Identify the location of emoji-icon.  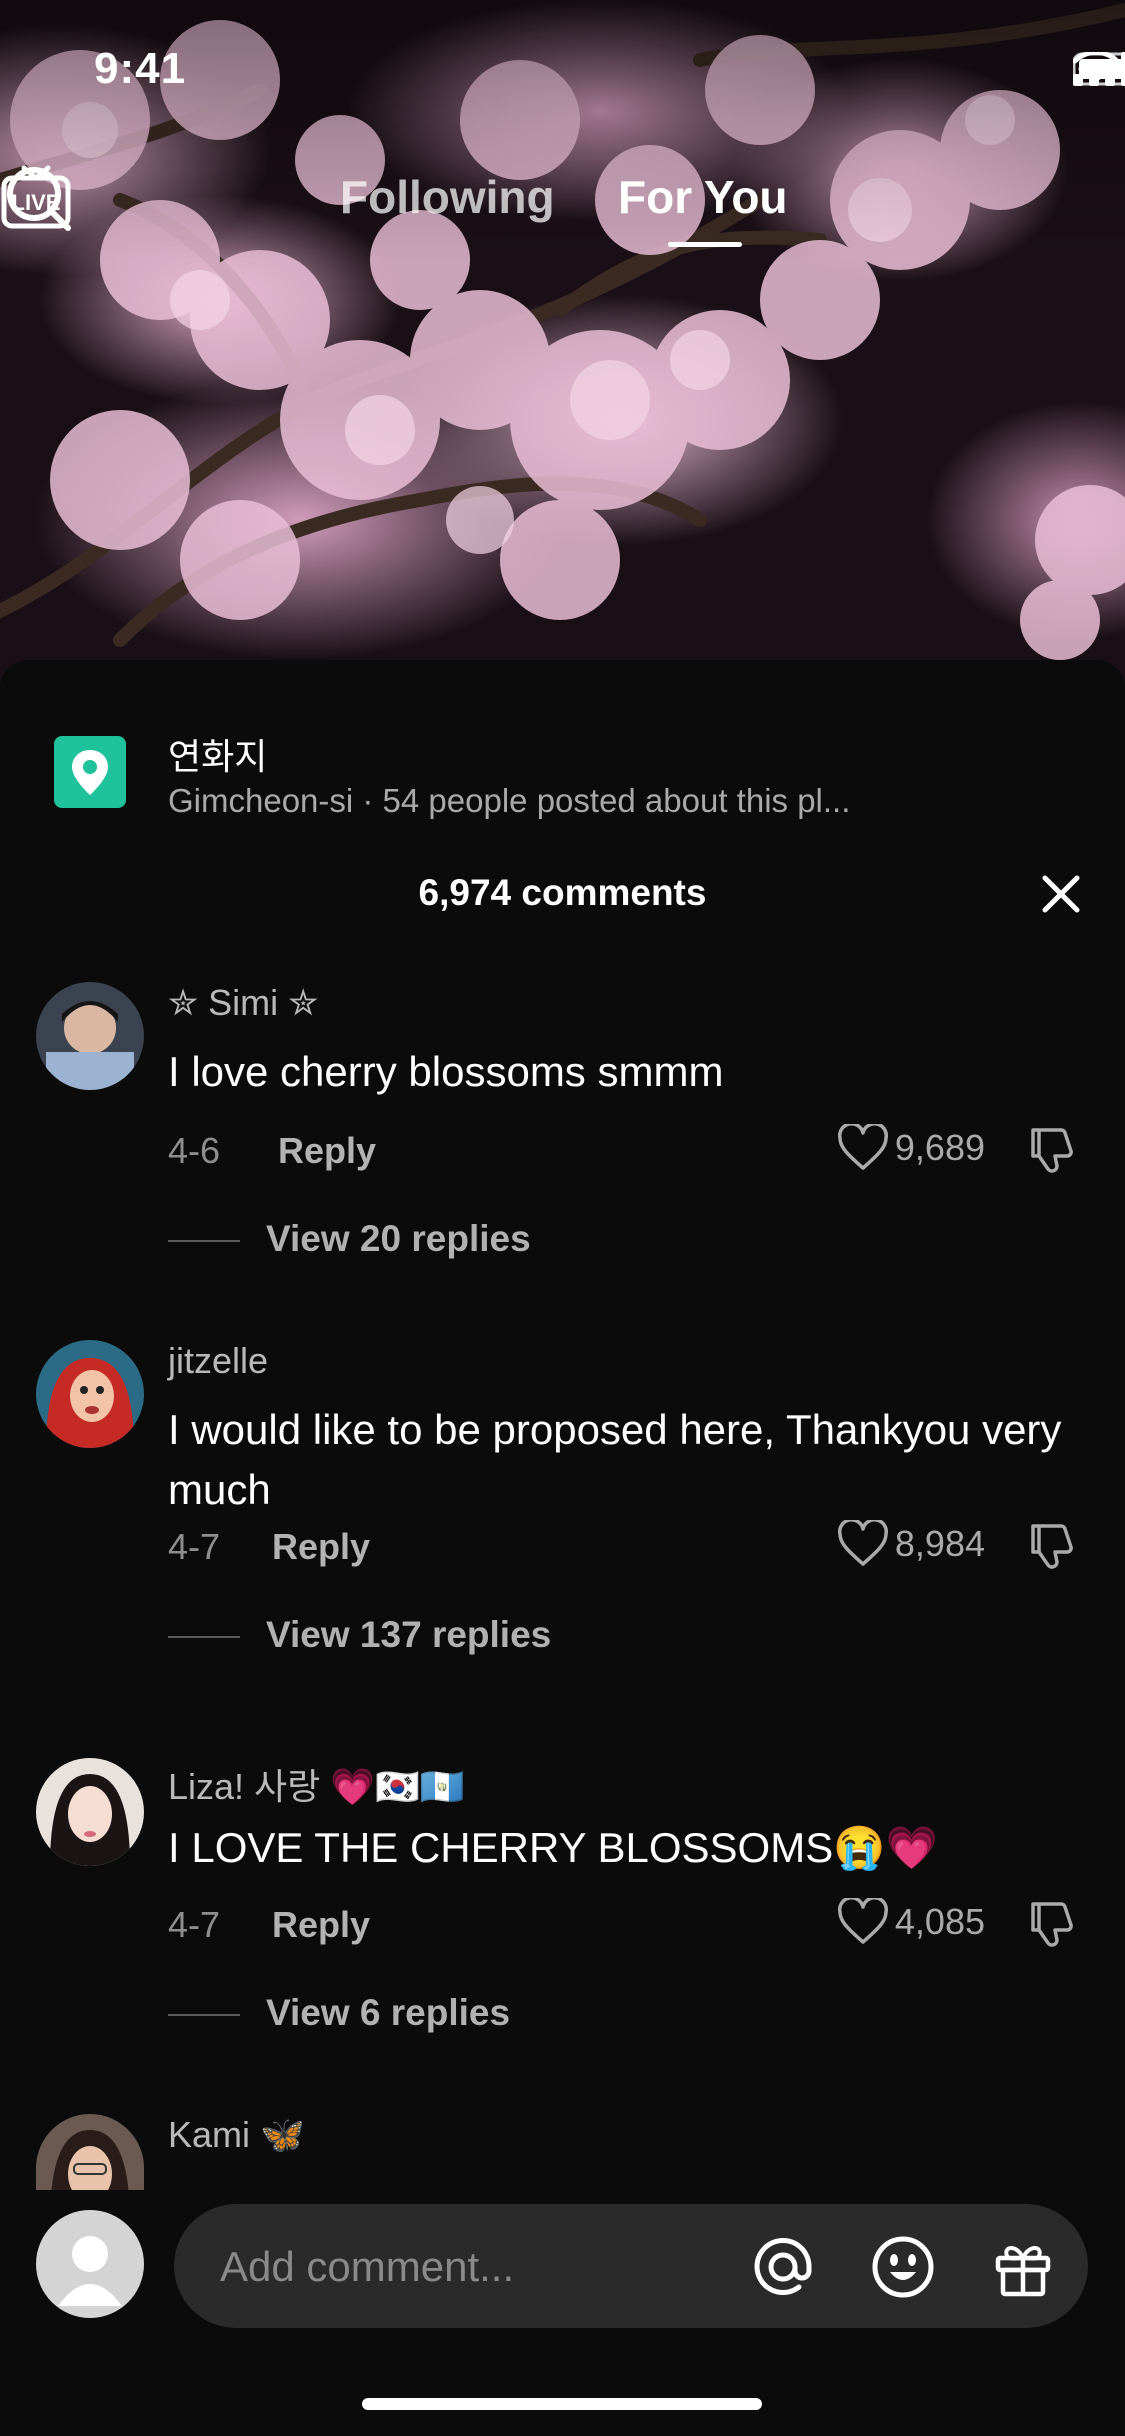
(903, 2267).